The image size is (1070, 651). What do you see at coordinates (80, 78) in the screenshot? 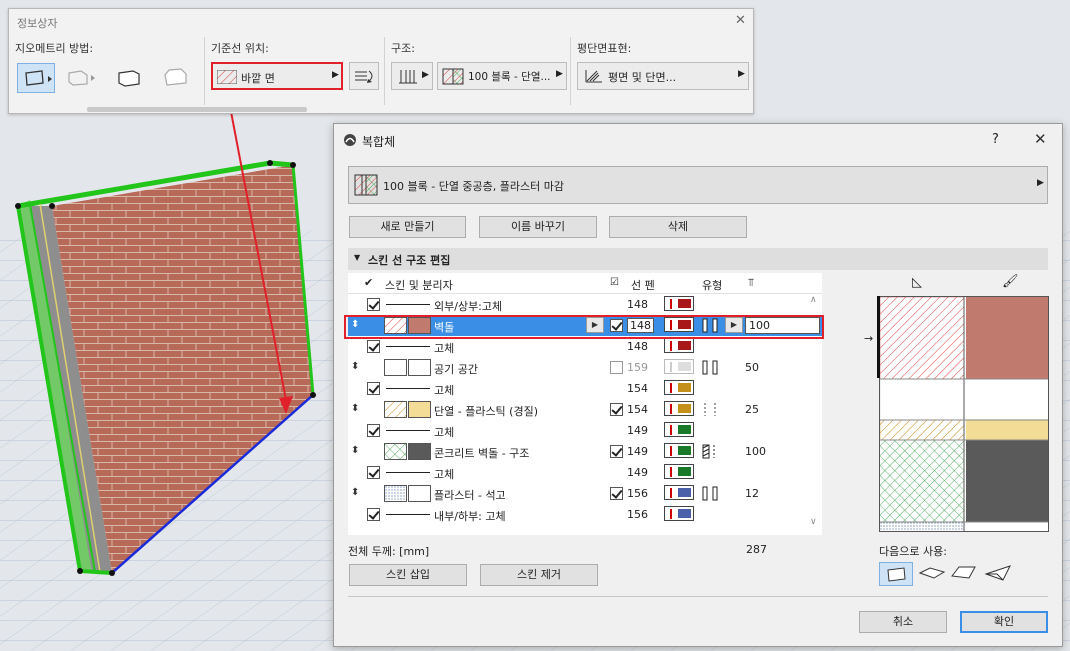
I see `trapezoid-wall-icon` at bounding box center [80, 78].